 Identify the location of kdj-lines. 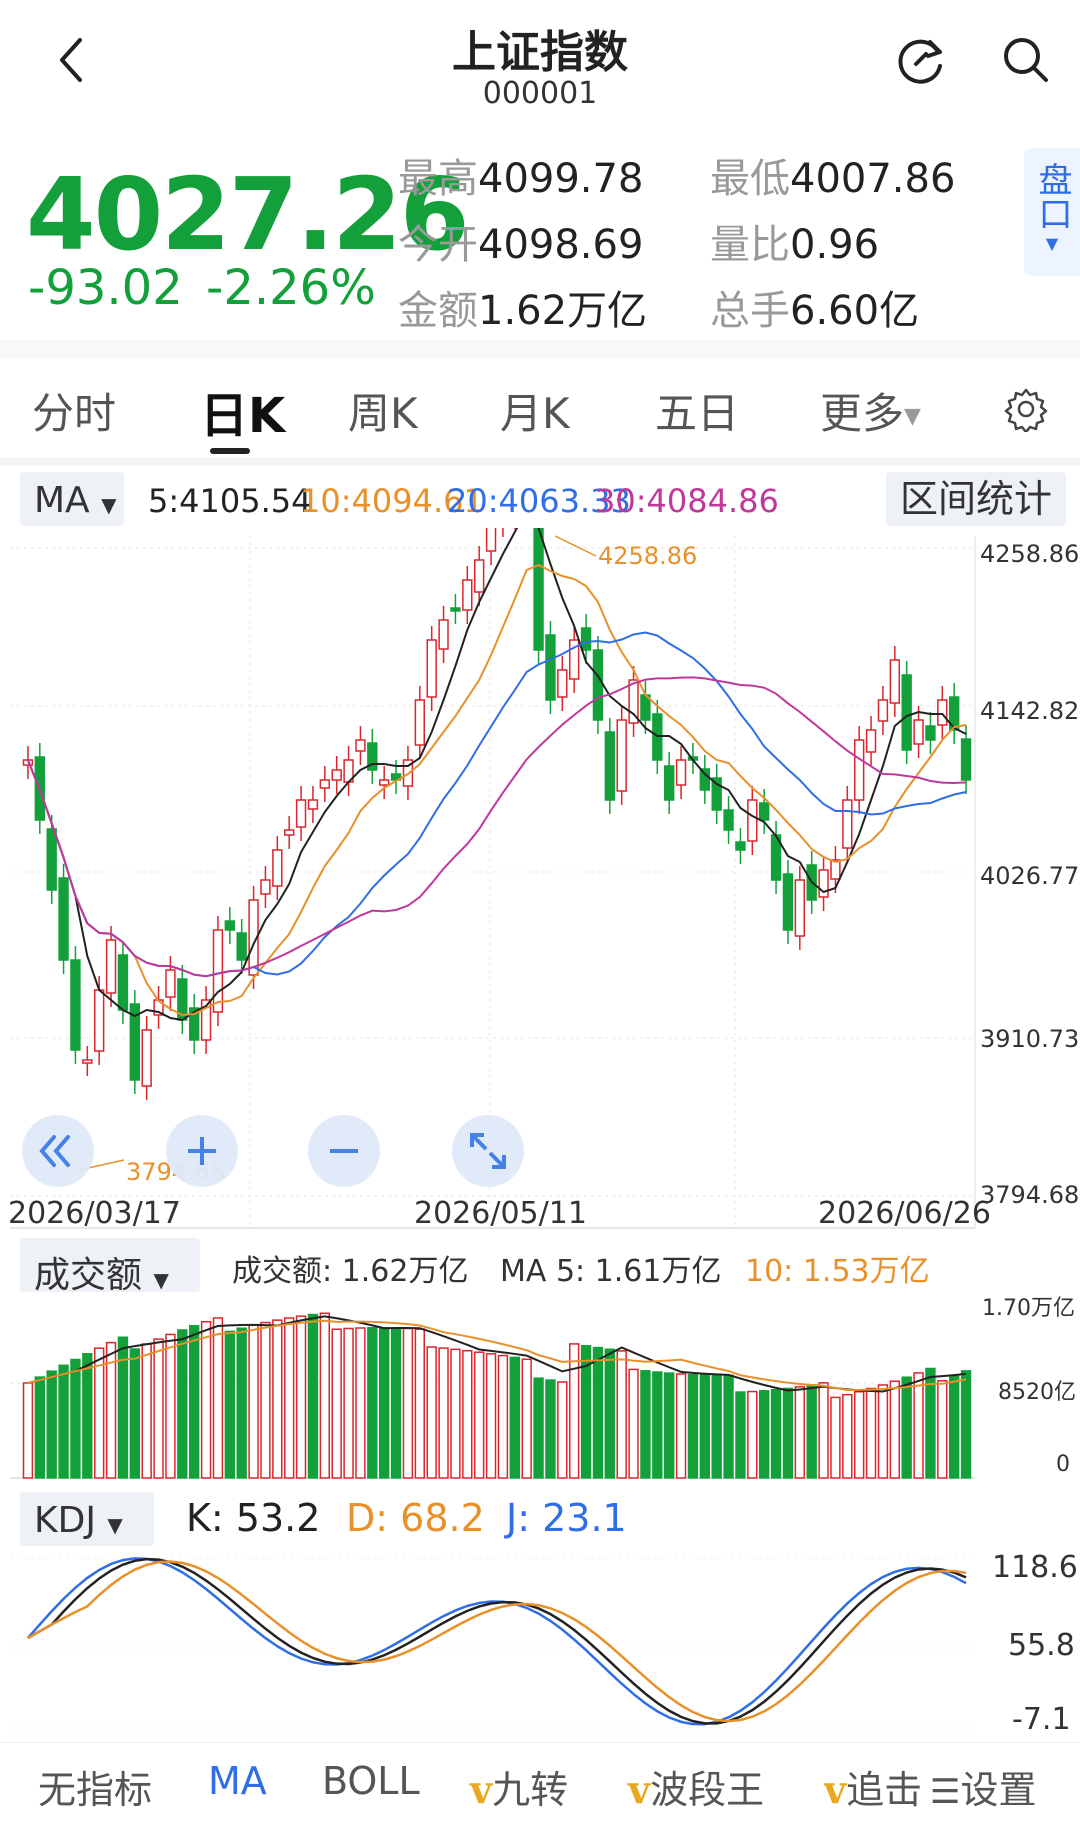
(492, 1643).